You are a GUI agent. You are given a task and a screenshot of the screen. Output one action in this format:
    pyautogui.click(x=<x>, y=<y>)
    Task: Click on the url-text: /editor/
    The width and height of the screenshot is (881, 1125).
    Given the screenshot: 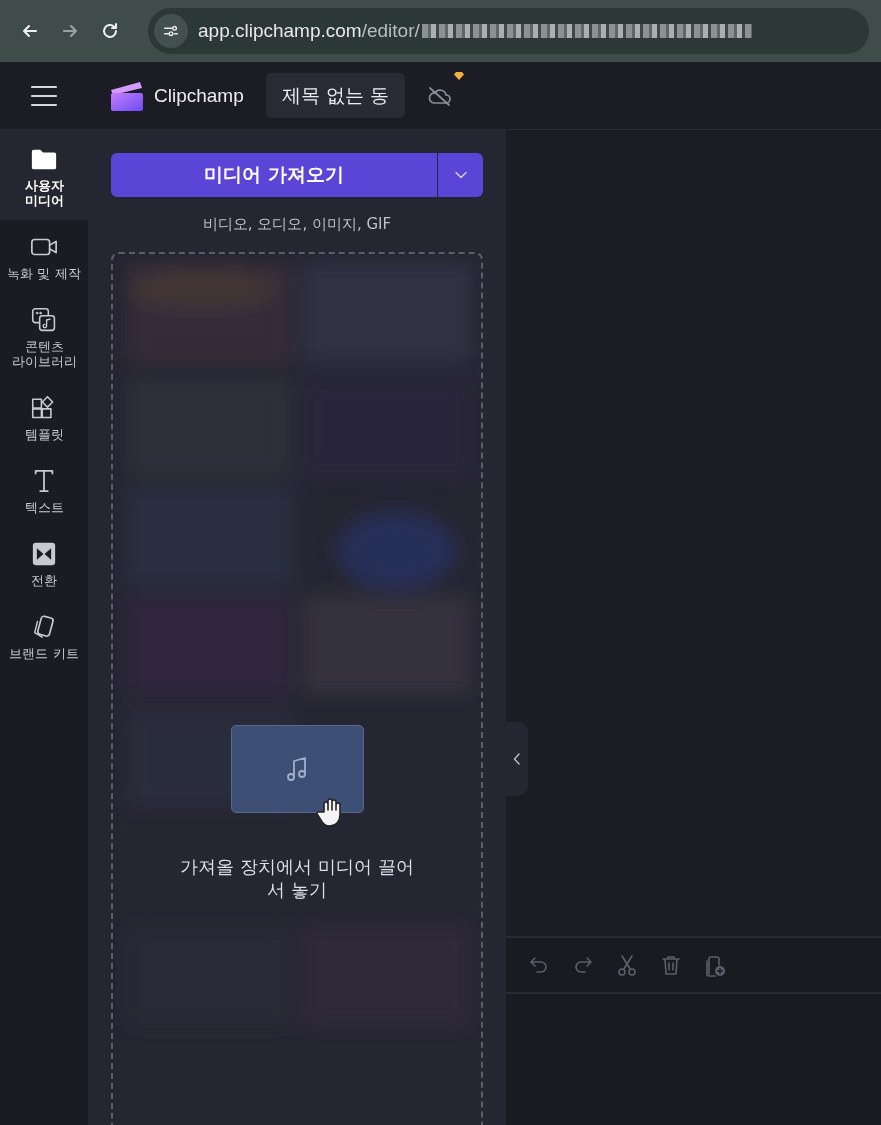 What is the action you would take?
    pyautogui.click(x=390, y=31)
    